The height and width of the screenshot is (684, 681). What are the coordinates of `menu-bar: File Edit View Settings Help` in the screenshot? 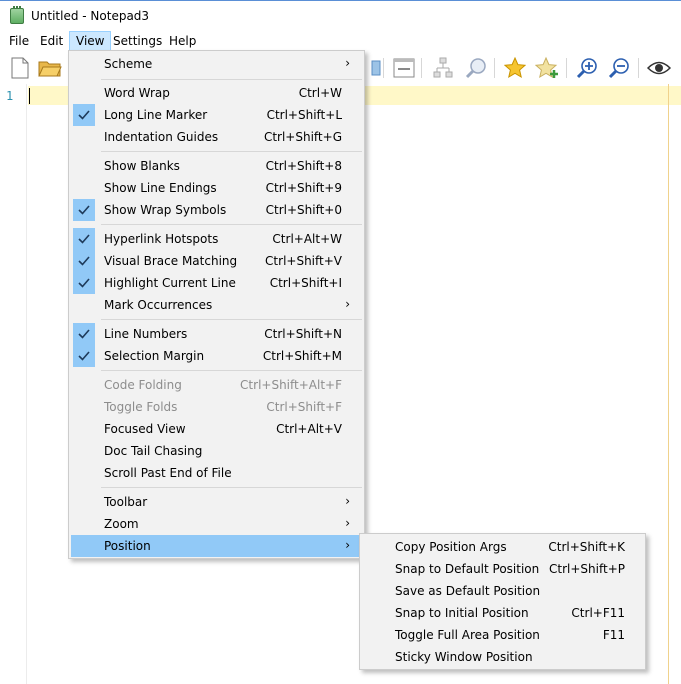 It's located at (340, 41).